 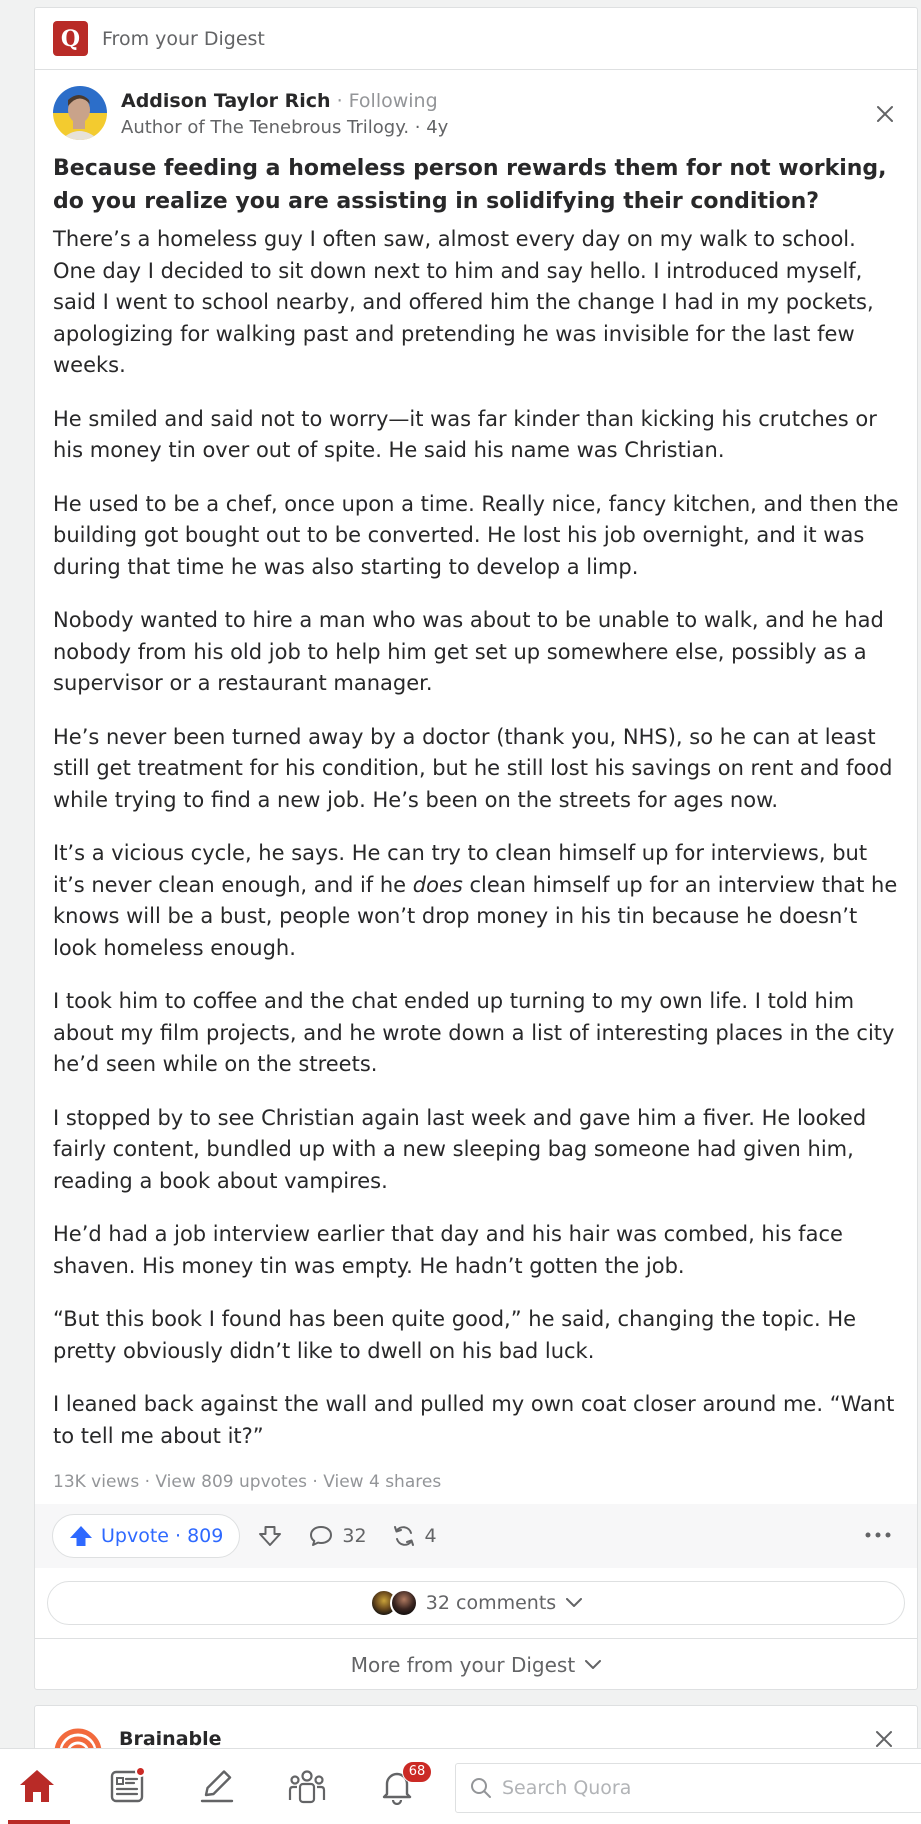 I want to click on sponsor-name: Brainable, so click(x=170, y=1739).